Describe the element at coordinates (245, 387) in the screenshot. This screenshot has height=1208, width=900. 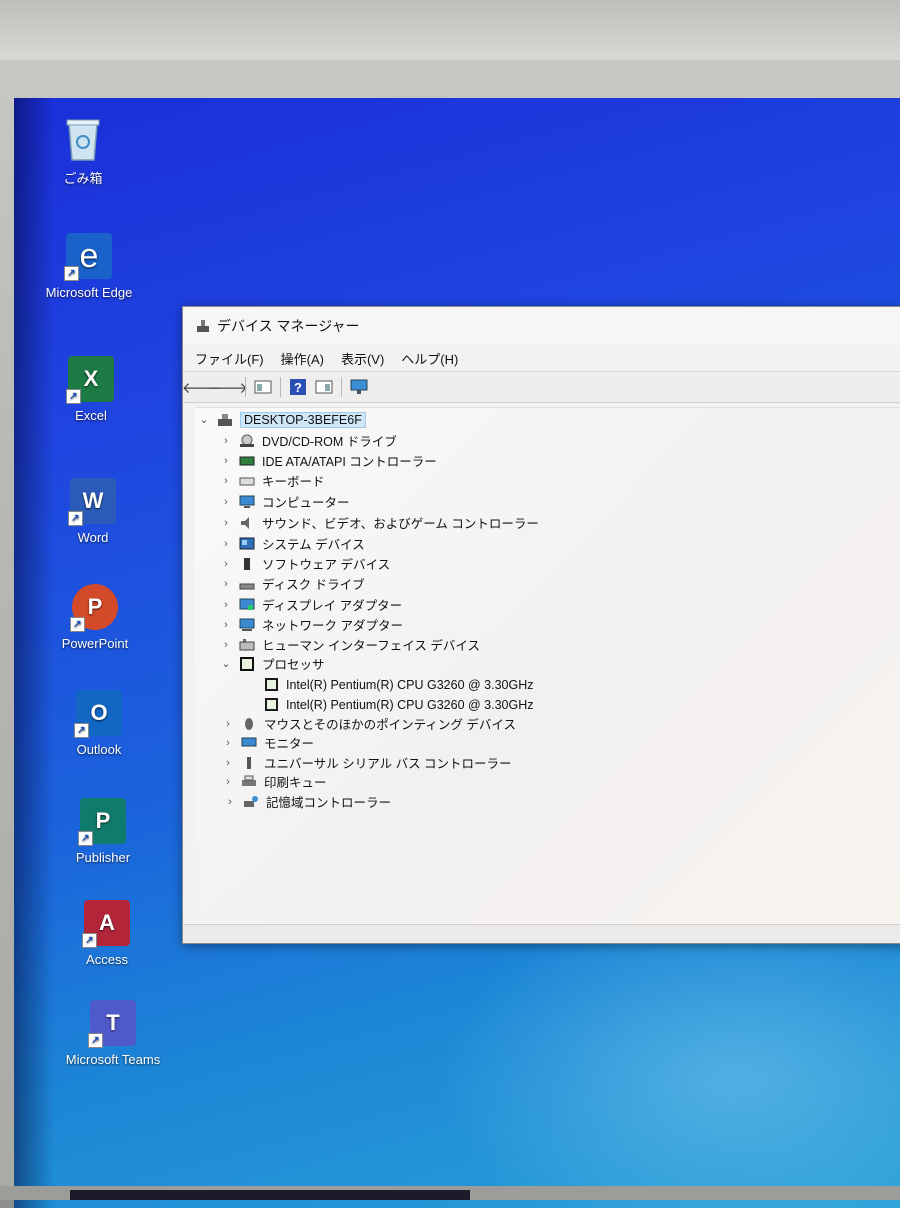
I see `toolbar-separator` at that location.